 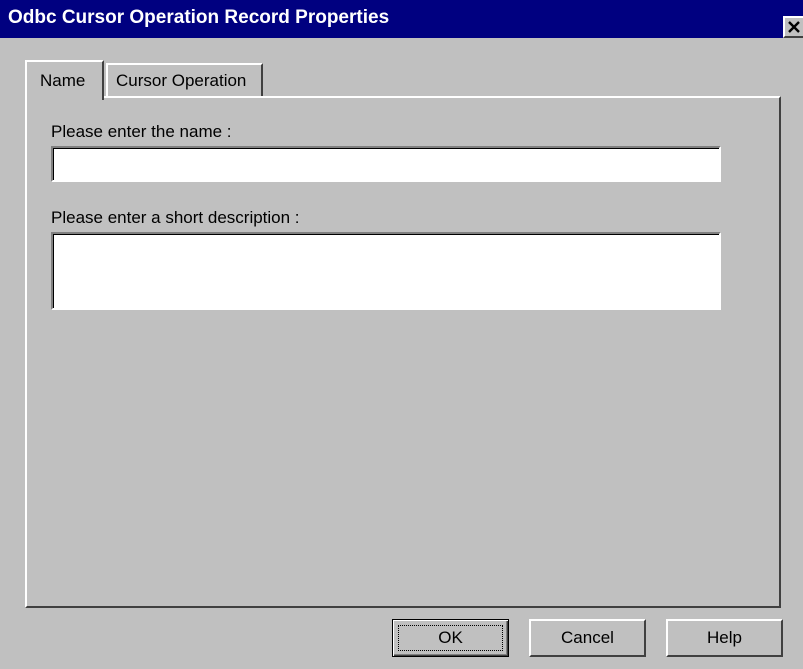 What do you see at coordinates (199, 17) in the screenshot?
I see `window-title: Odbc Cursor Operation Record Properties` at bounding box center [199, 17].